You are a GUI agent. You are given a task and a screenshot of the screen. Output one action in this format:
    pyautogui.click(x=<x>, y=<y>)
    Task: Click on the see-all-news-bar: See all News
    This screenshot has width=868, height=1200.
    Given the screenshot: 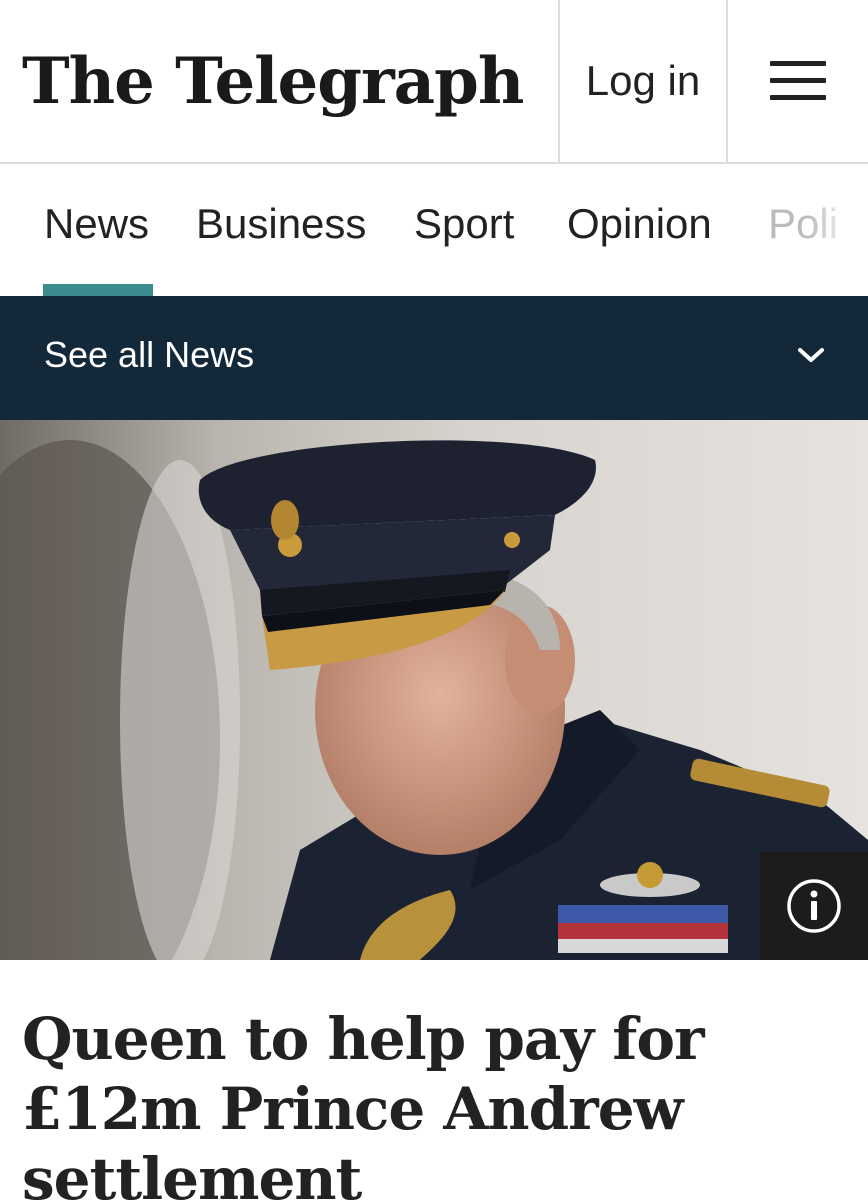 What is the action you would take?
    pyautogui.click(x=434, y=358)
    